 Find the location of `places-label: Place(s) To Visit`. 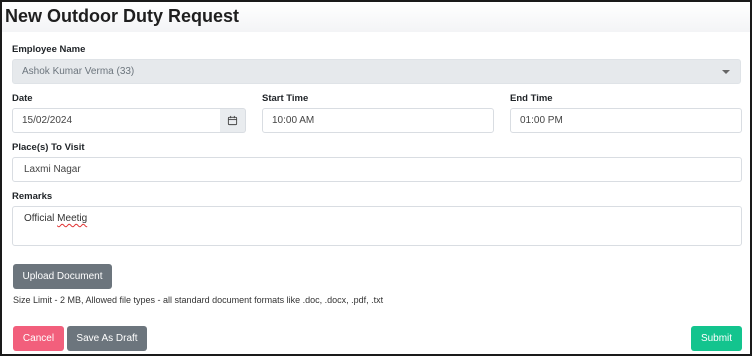

places-label: Place(s) To Visit is located at coordinates (48, 147).